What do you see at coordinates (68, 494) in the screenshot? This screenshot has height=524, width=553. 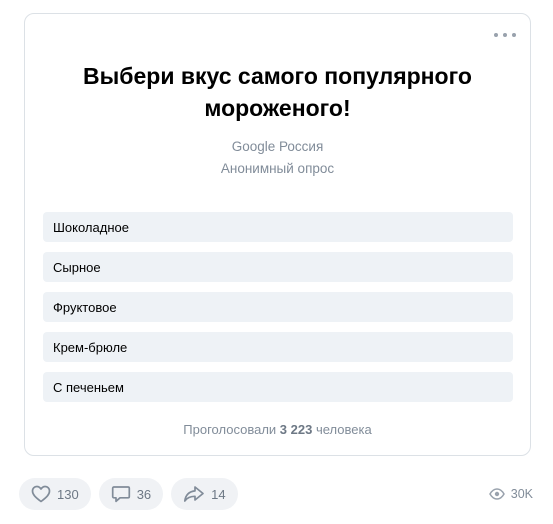 I see `like-count: 130` at bounding box center [68, 494].